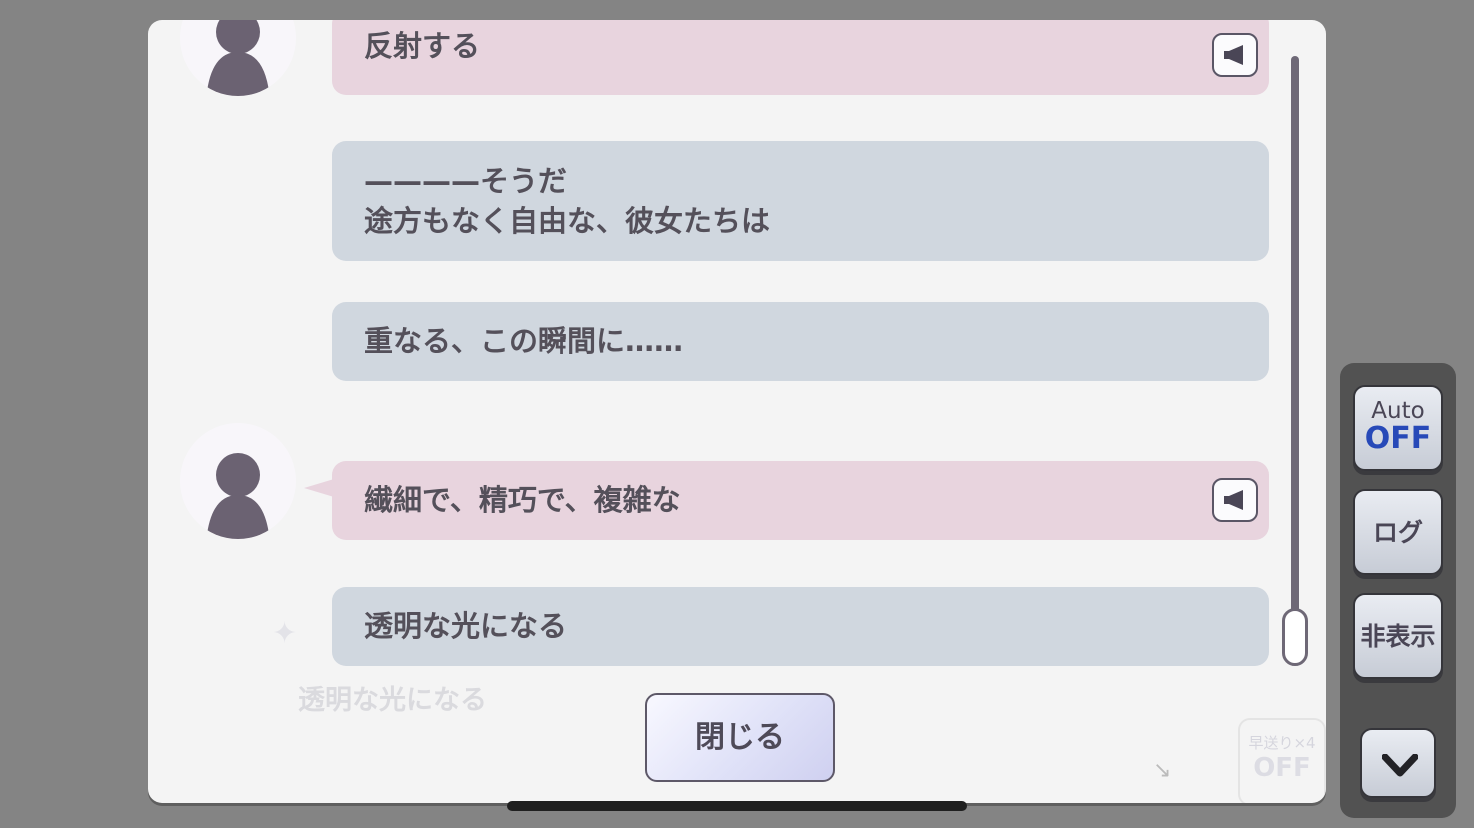  Describe the element at coordinates (285, 633) in the screenshot. I see `sparkle-icon: ✦` at that location.